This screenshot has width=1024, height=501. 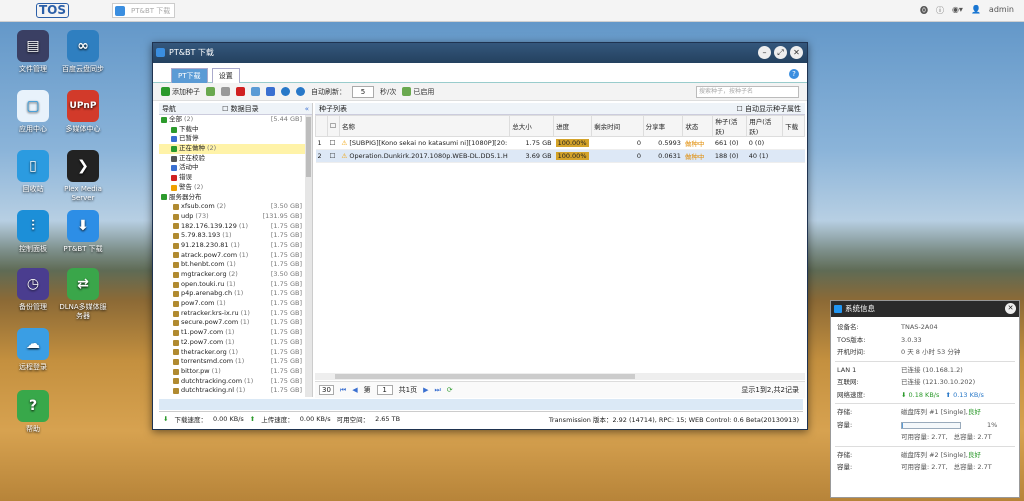 What do you see at coordinates (765, 126) in the screenshot?
I see `column-header: 用户(活跃)` at bounding box center [765, 126].